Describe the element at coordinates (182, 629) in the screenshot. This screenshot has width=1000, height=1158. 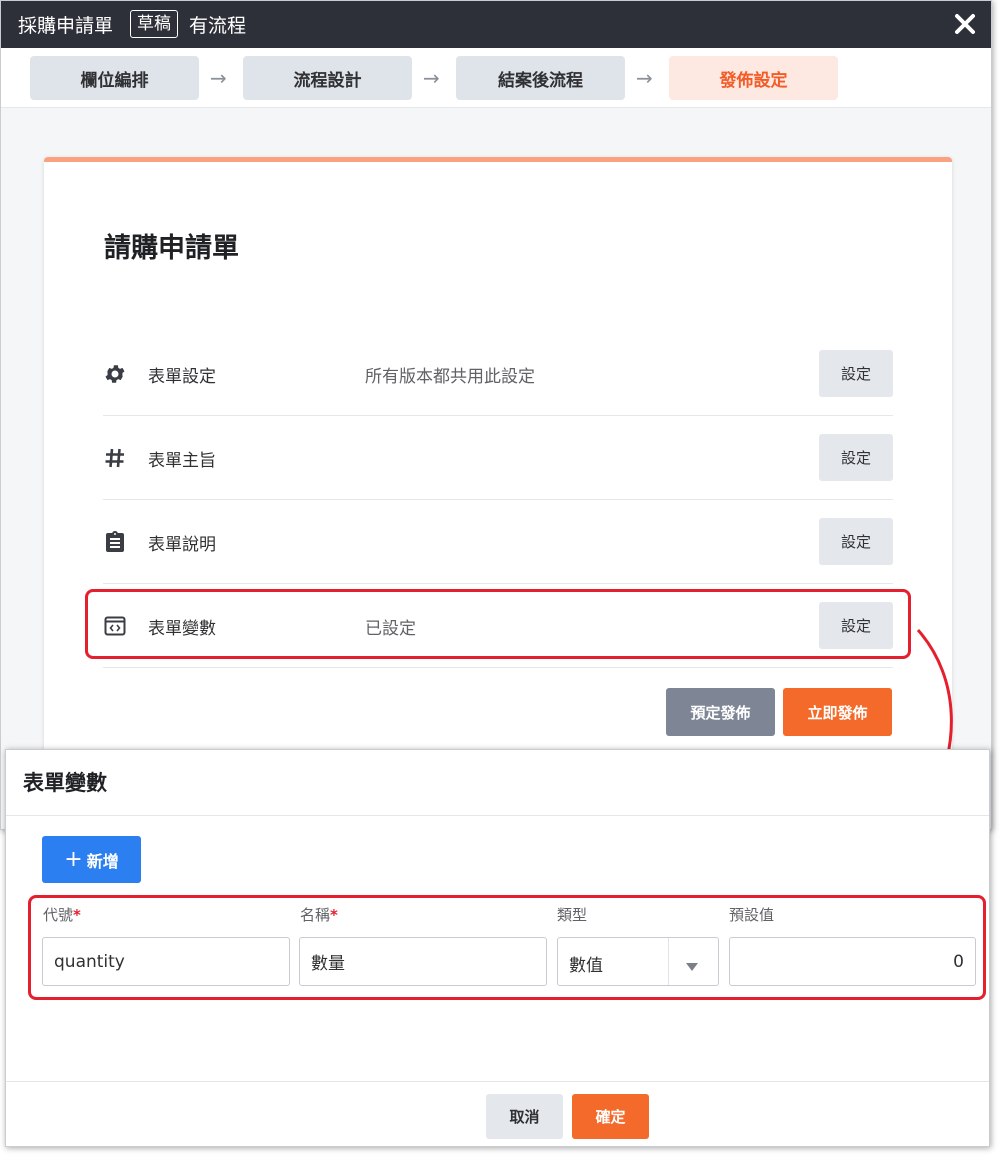
I see `row-label: 表單變數` at that location.